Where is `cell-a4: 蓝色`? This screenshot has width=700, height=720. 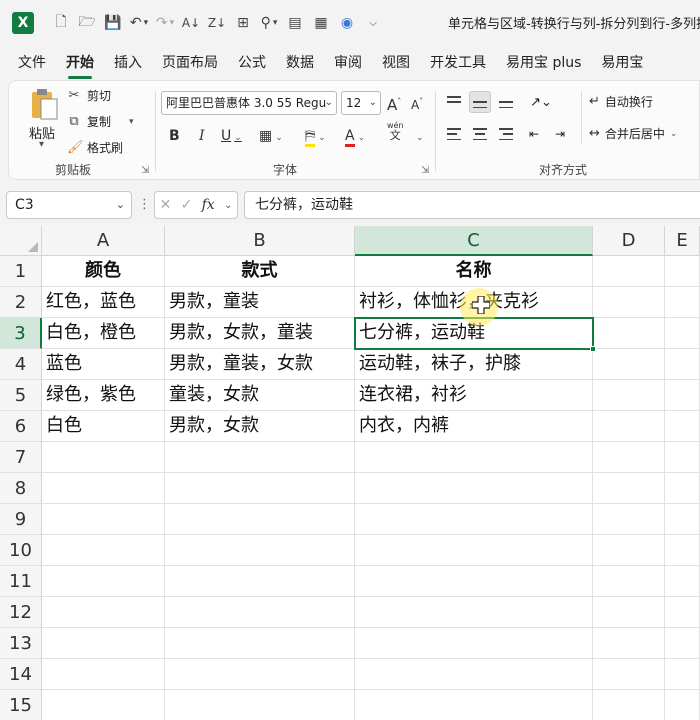 cell-a4: 蓝色 is located at coordinates (103, 364).